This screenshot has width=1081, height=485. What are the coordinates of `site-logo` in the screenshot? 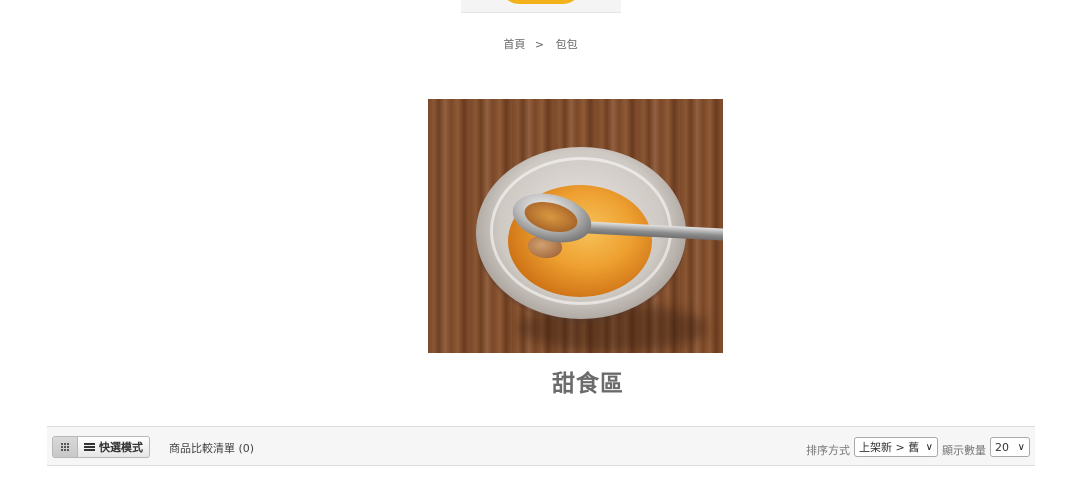 It's located at (541, 6).